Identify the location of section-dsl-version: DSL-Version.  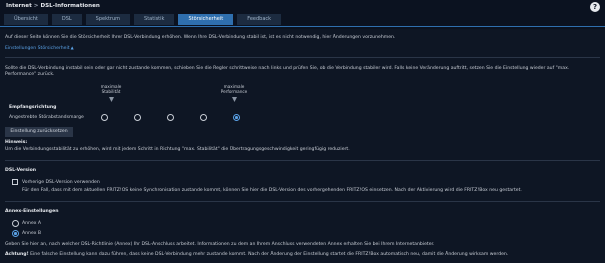
(21, 170).